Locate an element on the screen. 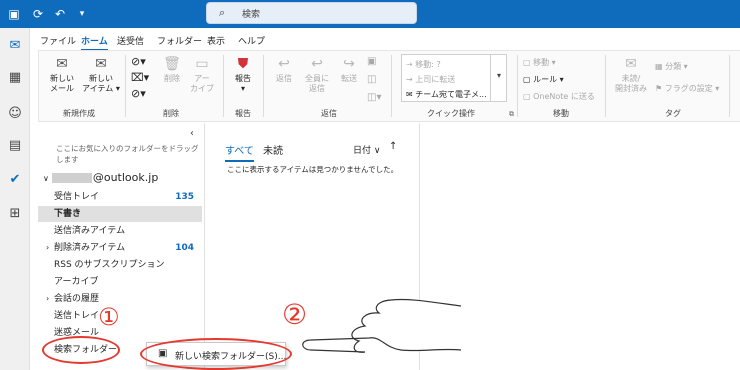 This screenshot has height=370, width=740. outlook-logo-icon: ▣ is located at coordinates (14, 14).